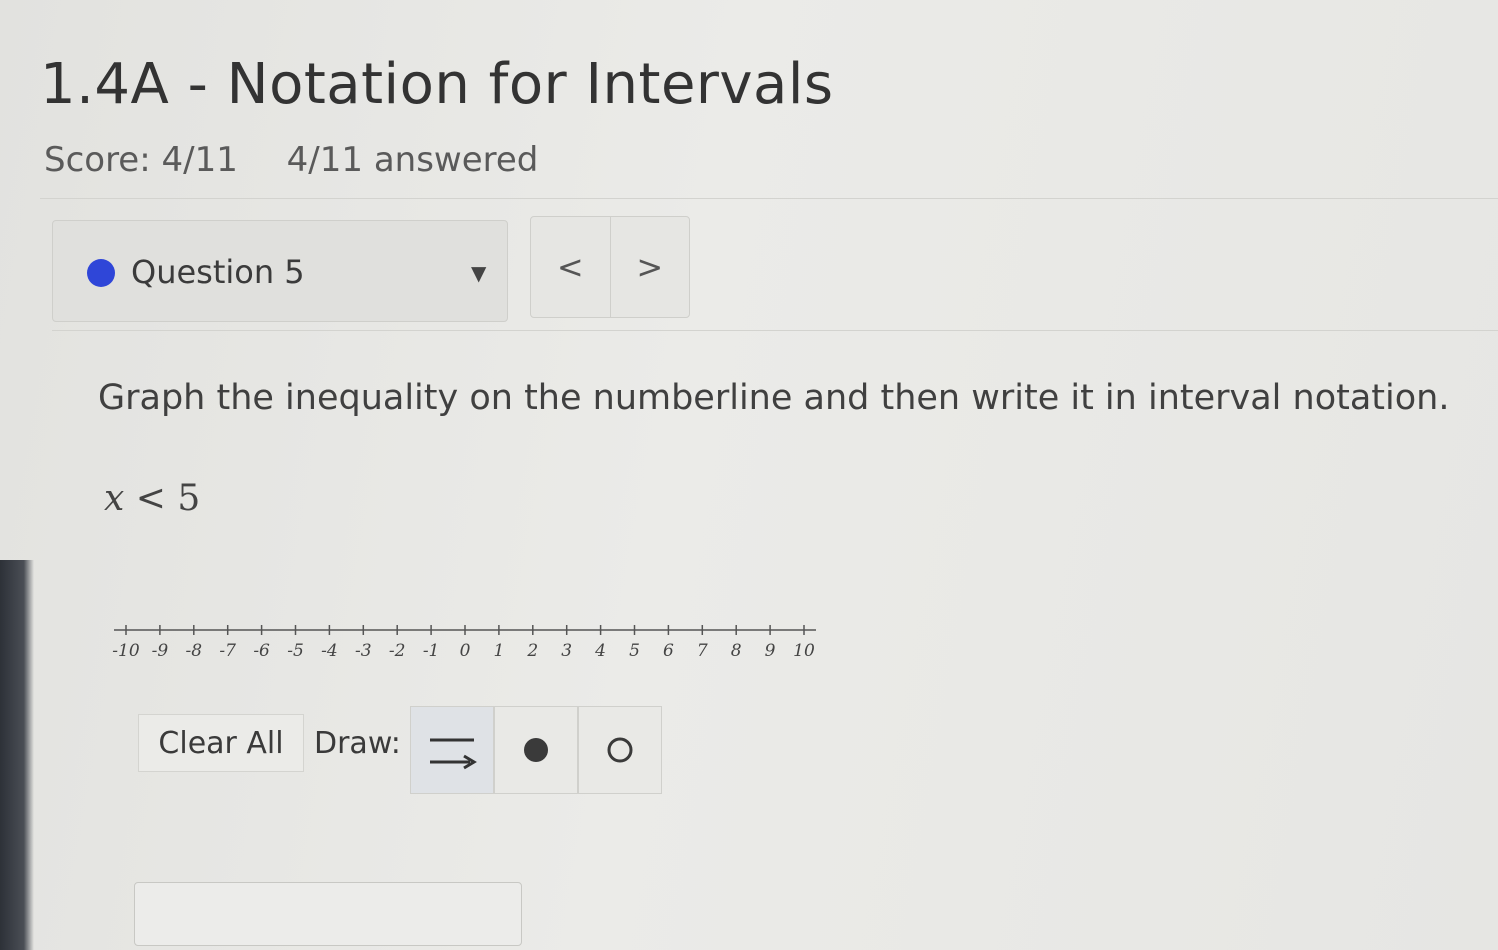  Describe the element at coordinates (295, 651) in the screenshot. I see `number-line-tick-label: -5` at that location.